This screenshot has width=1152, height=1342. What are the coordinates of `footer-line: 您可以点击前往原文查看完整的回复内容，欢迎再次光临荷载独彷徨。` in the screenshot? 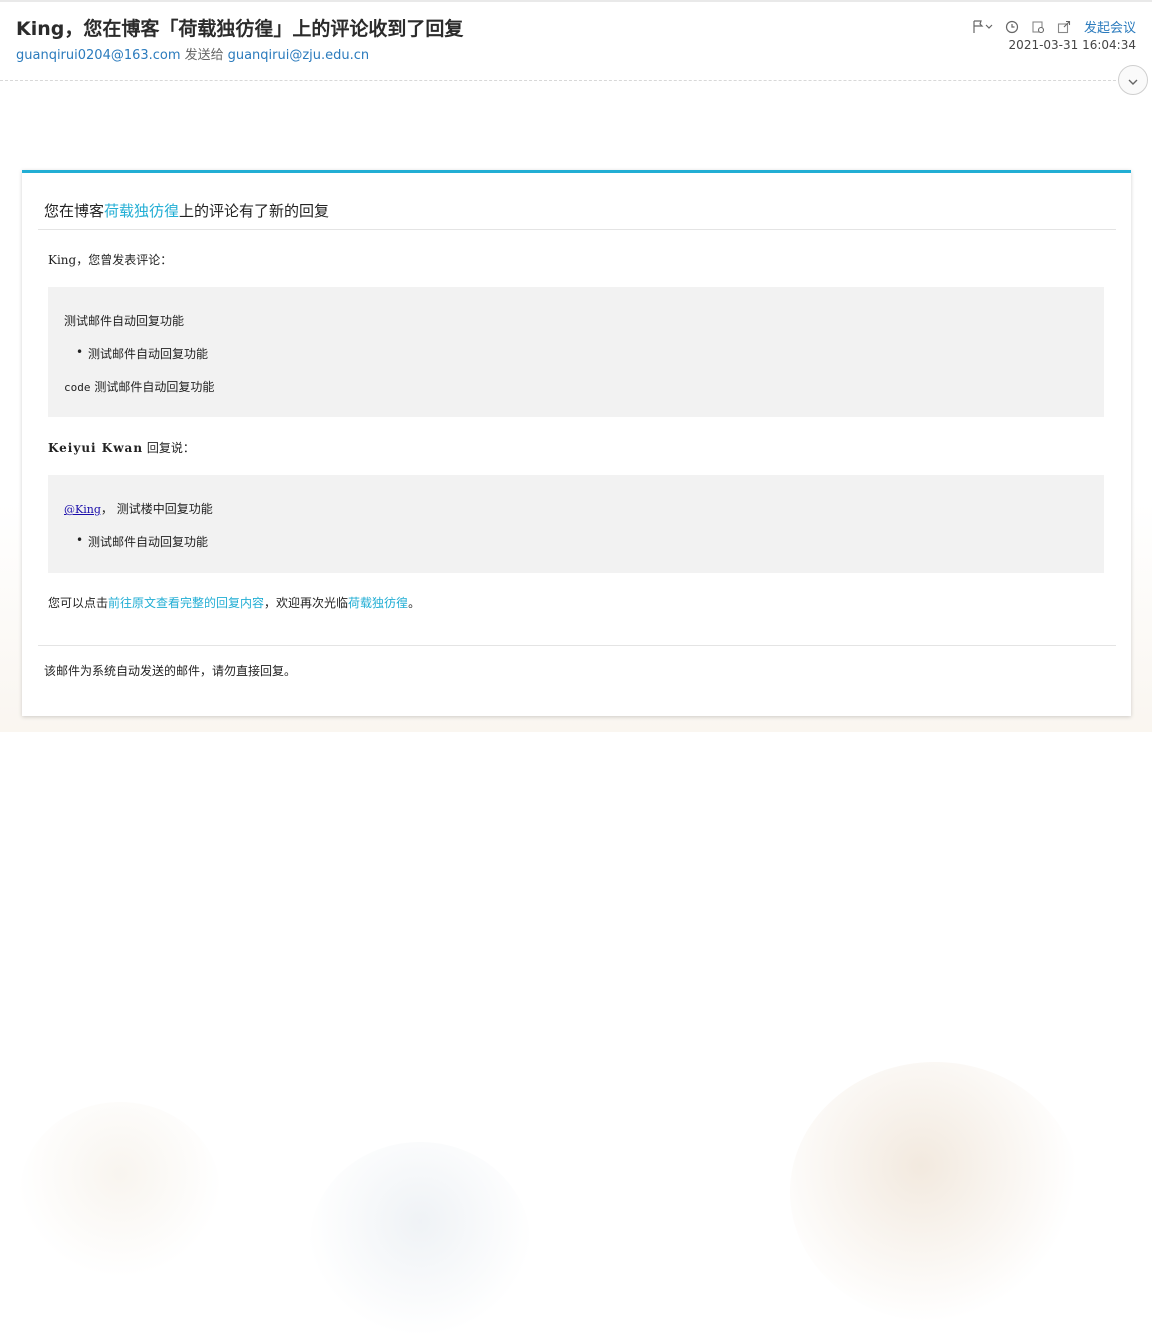 It's located at (234, 602).